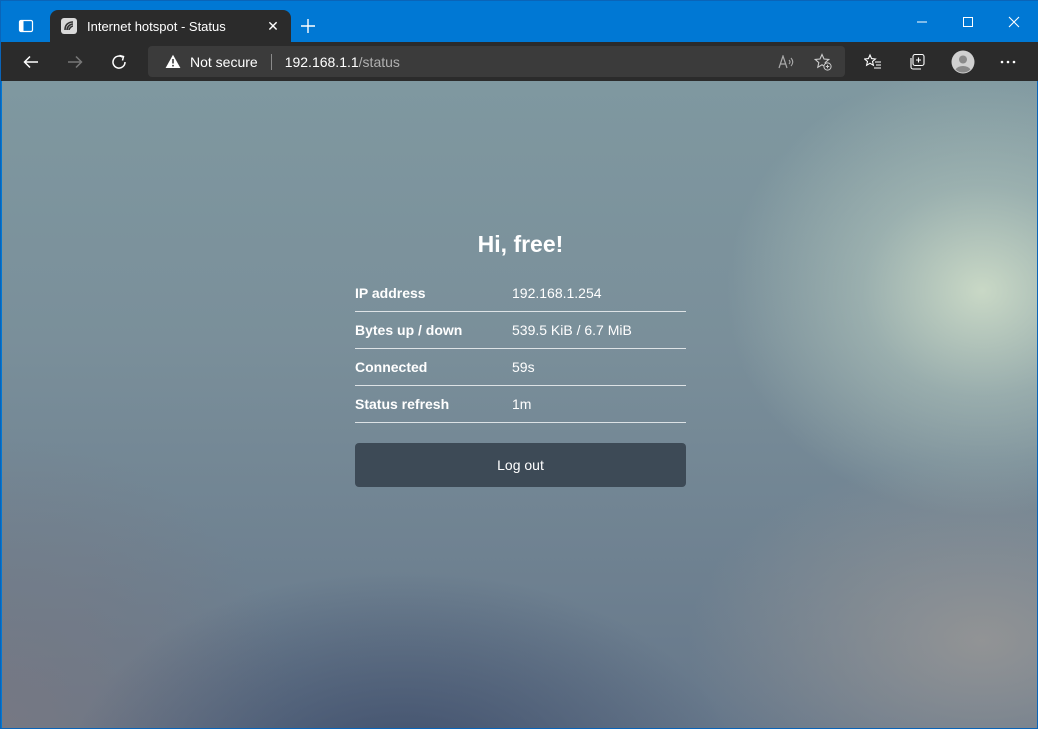 The height and width of the screenshot is (729, 1038). I want to click on back-icon, so click(31, 62).